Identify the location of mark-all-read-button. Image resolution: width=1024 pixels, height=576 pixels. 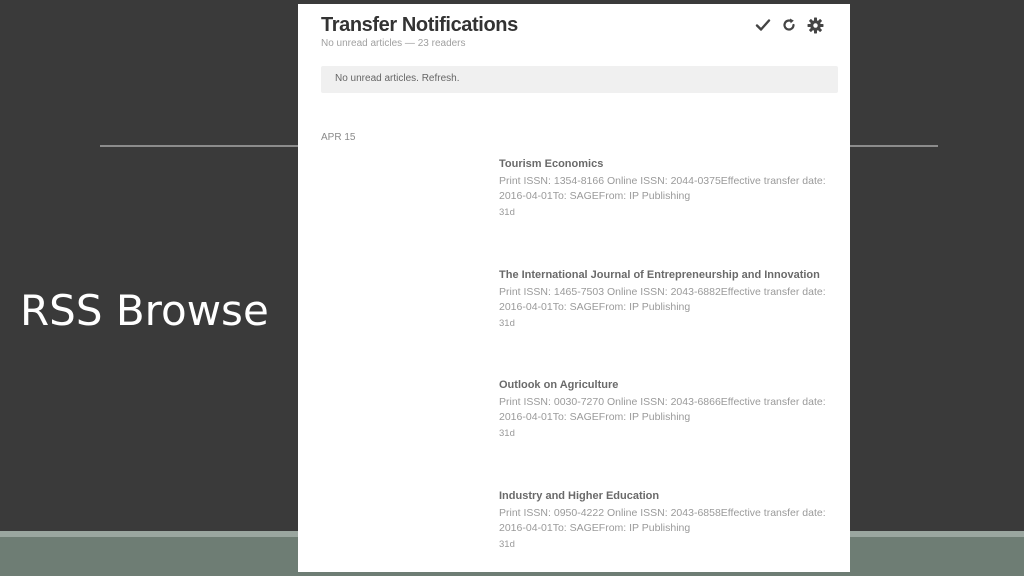
(763, 25).